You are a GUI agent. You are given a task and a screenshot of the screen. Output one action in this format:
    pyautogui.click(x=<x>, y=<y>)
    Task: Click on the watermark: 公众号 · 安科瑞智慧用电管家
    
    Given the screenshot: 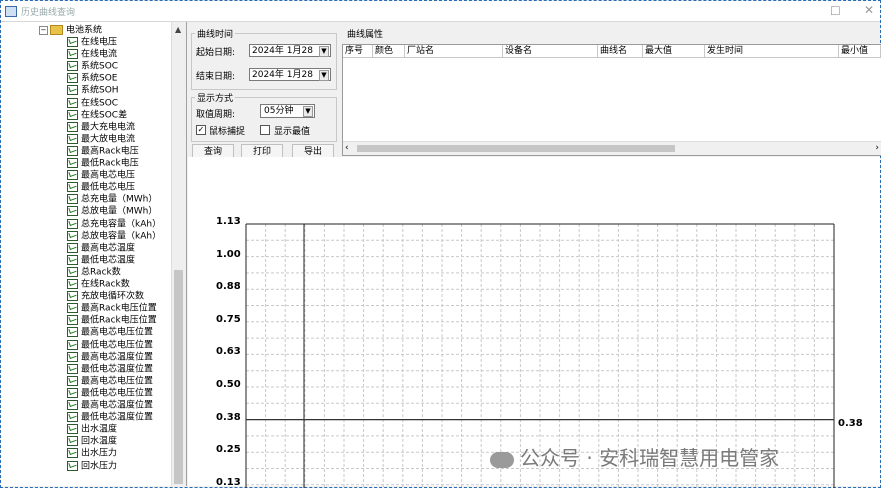 What is the action you would take?
    pyautogui.click(x=634, y=456)
    